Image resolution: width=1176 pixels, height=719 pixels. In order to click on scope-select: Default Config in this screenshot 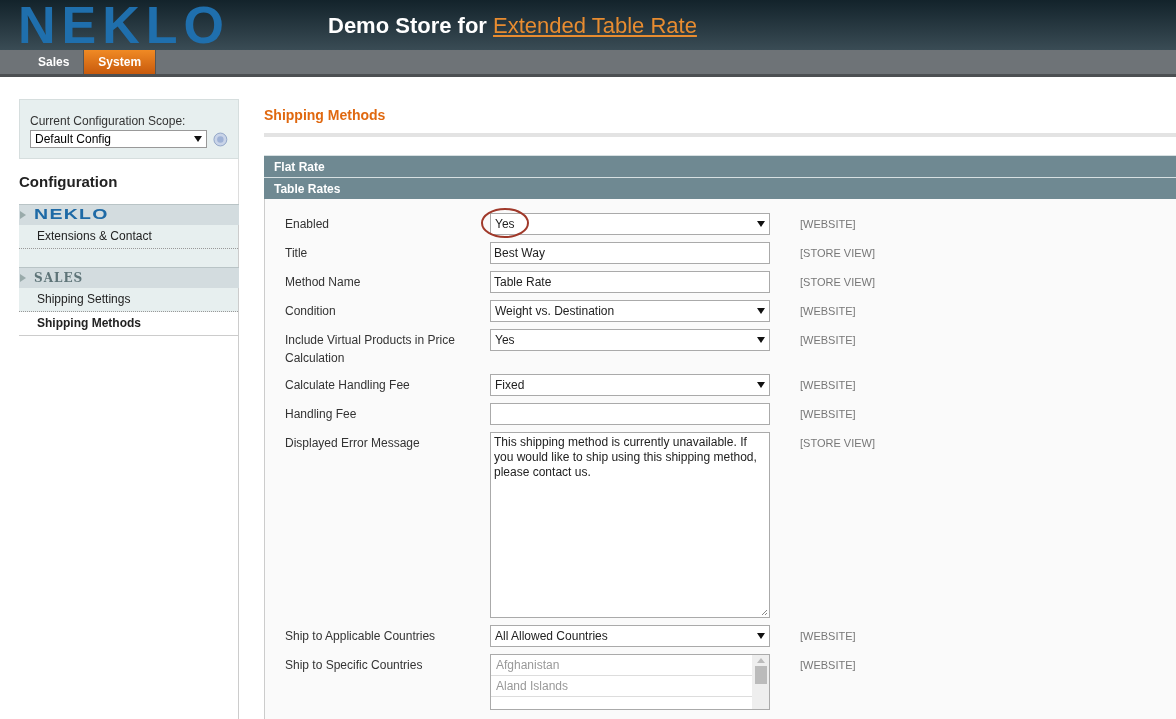, I will do `click(119, 139)`.